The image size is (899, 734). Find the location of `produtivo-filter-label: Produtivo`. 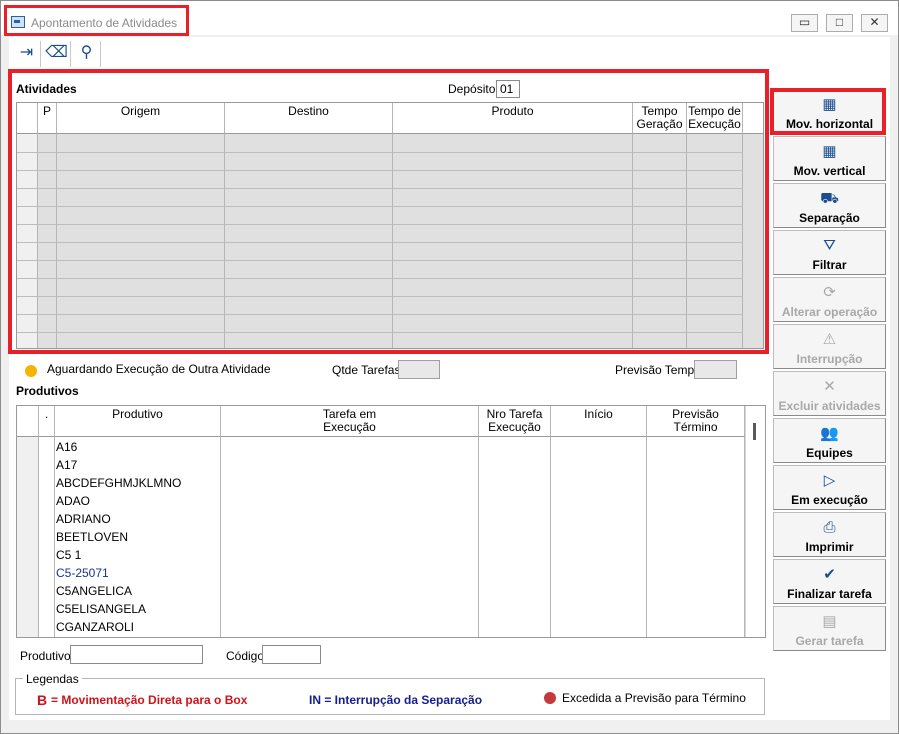

produtivo-filter-label: Produtivo is located at coordinates (45, 656).